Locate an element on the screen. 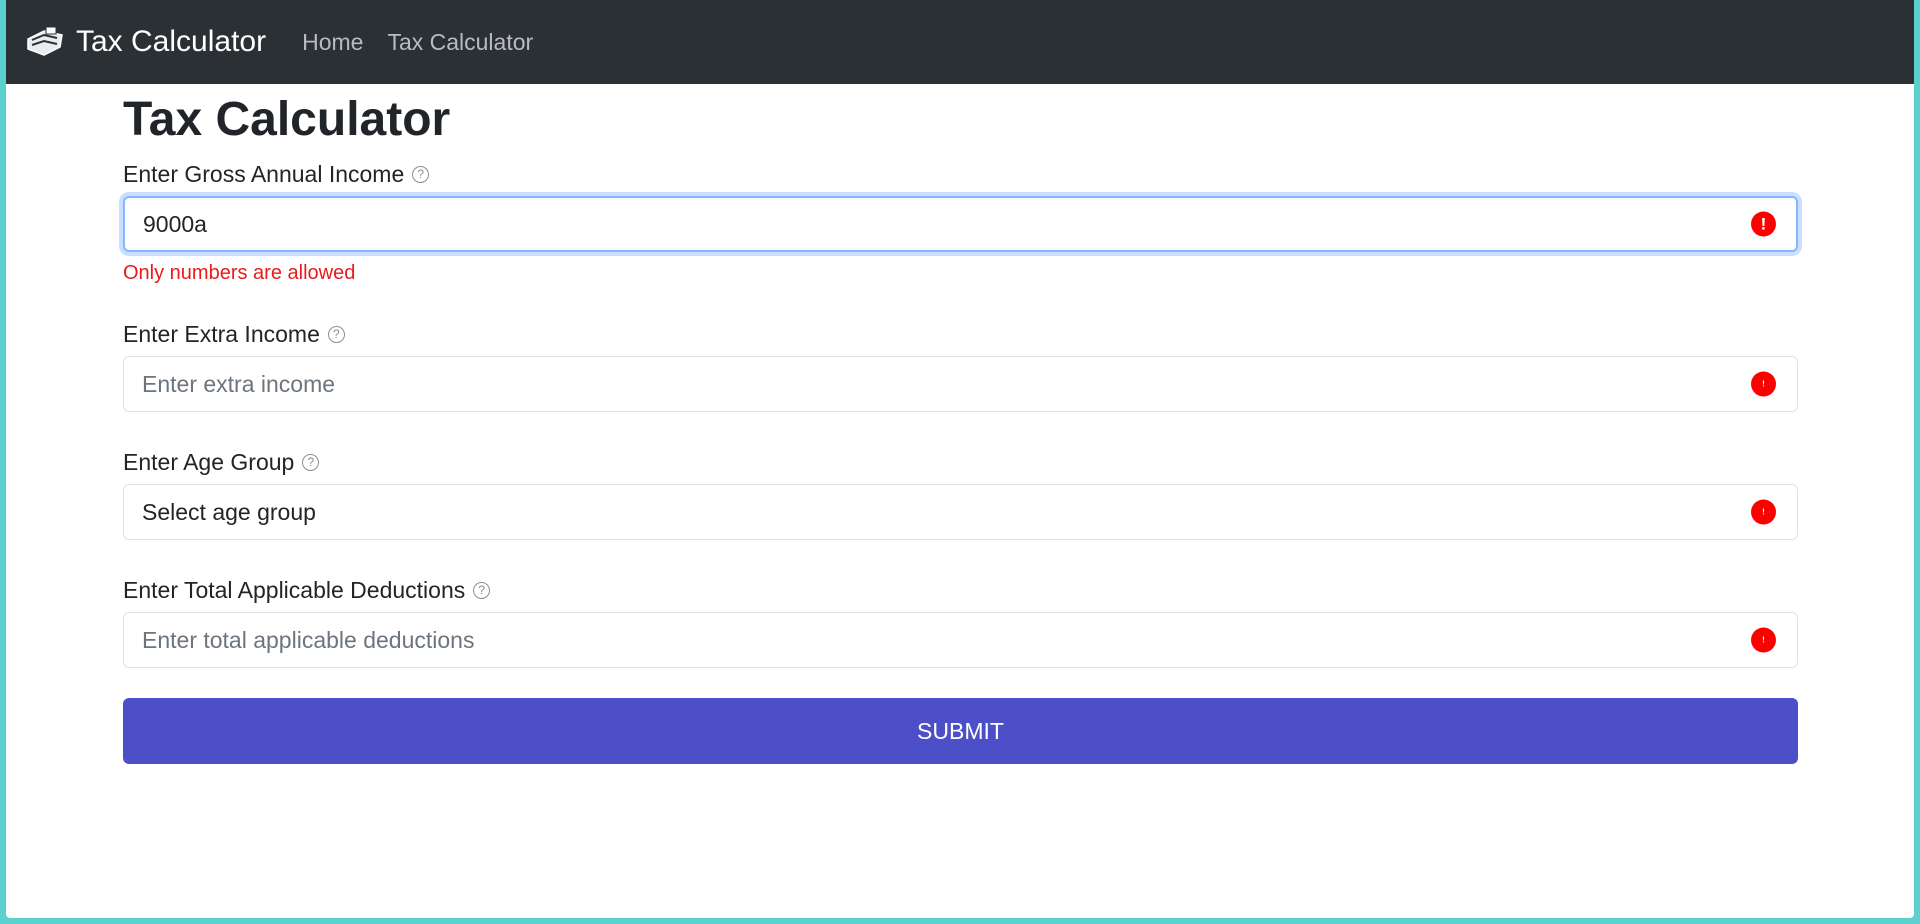 This screenshot has width=1920, height=924. age-group-group: Enter Age Group ? Select age group ! is located at coordinates (963, 493).